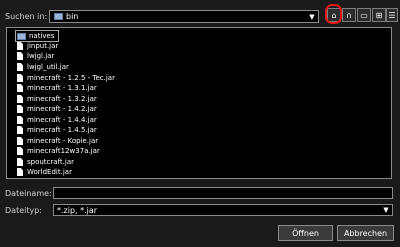 The image size is (400, 247). I want to click on list-item: lwjgl.jar, so click(35, 56).